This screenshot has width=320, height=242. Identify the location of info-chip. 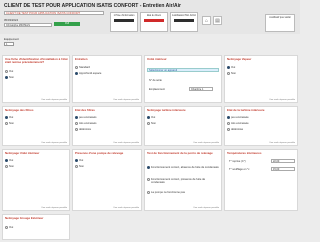
(124, 21).